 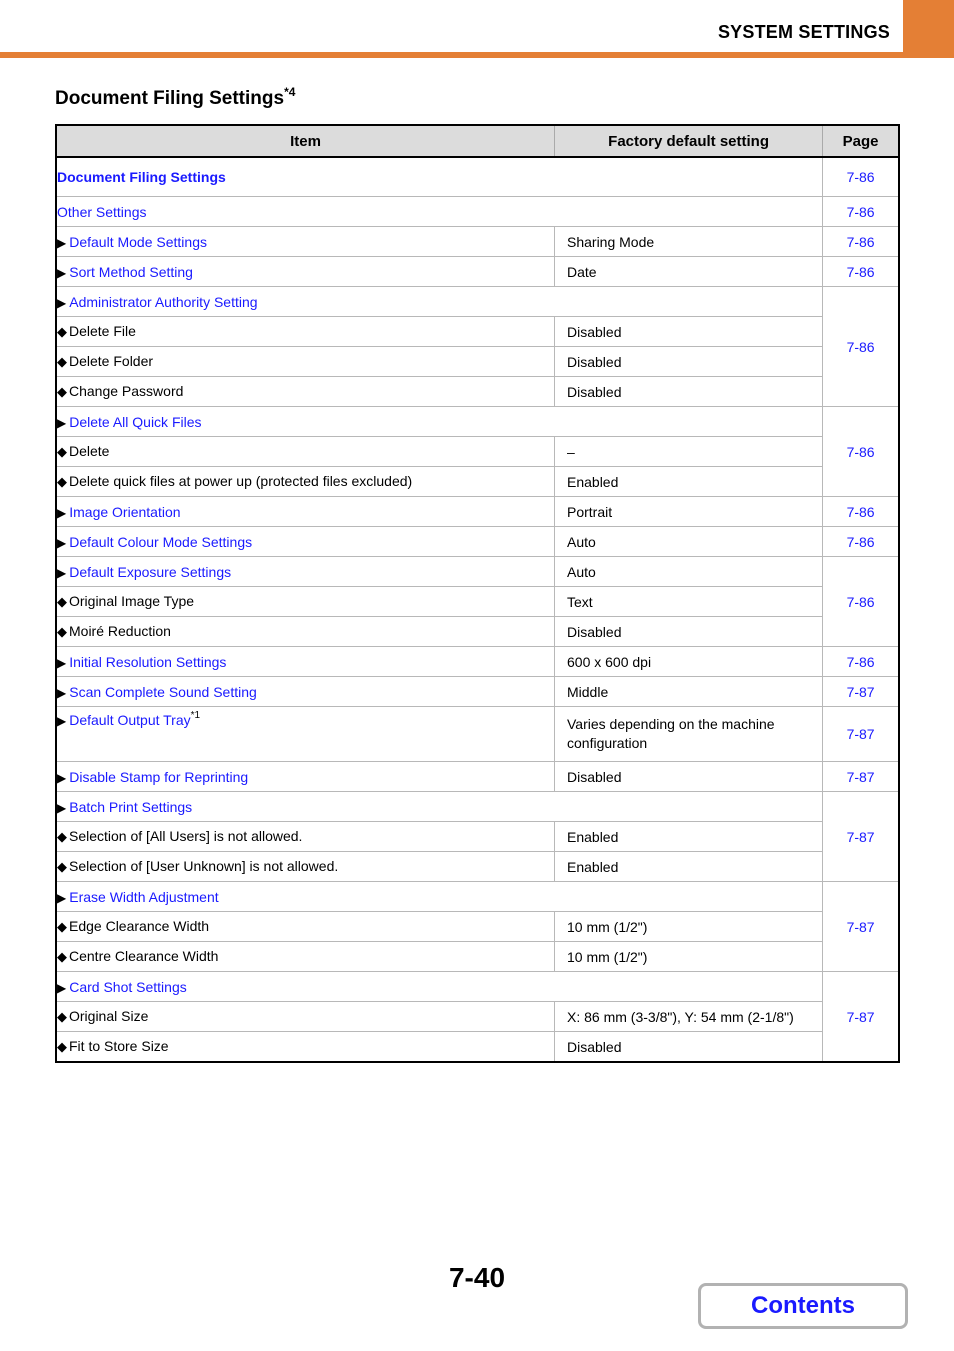 I want to click on setting-link: Disable Stamp for Reprinting, so click(x=158, y=777).